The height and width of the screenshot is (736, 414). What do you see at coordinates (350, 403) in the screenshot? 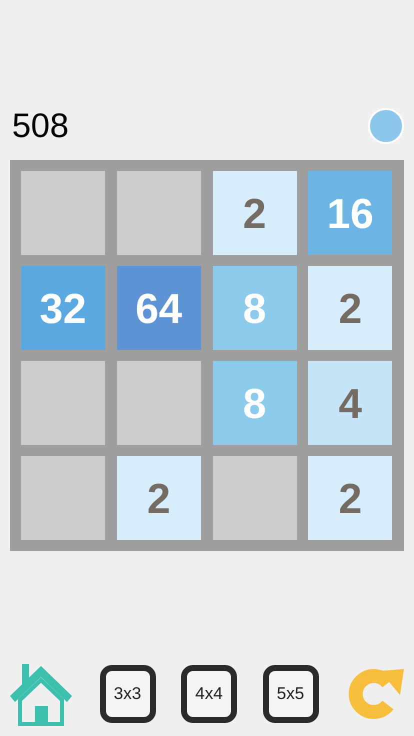
I see `number-tile: 4` at bounding box center [350, 403].